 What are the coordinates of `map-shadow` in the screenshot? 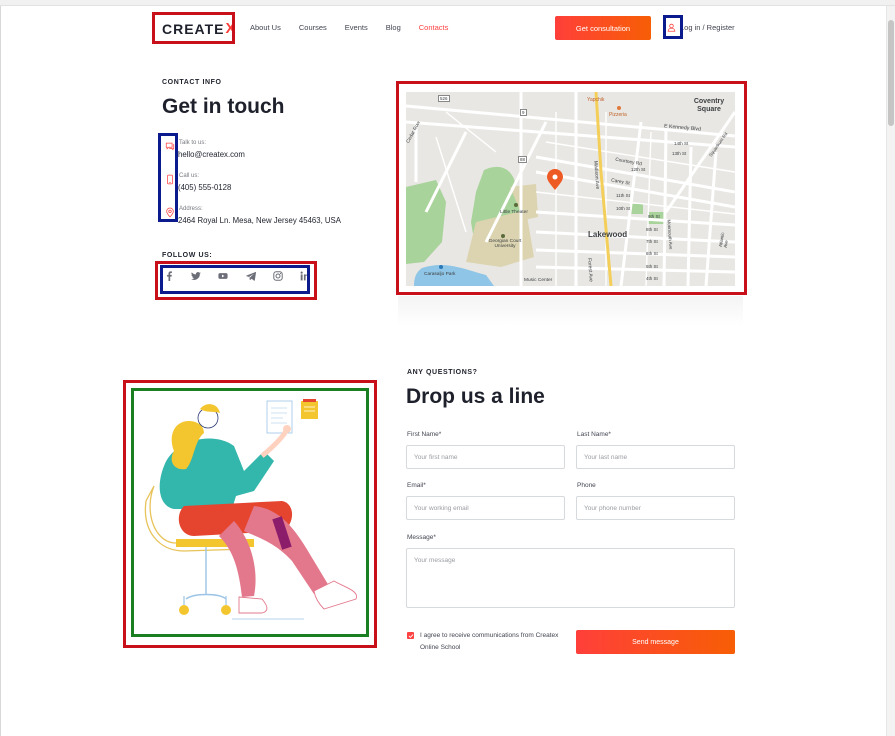 It's located at (570, 311).